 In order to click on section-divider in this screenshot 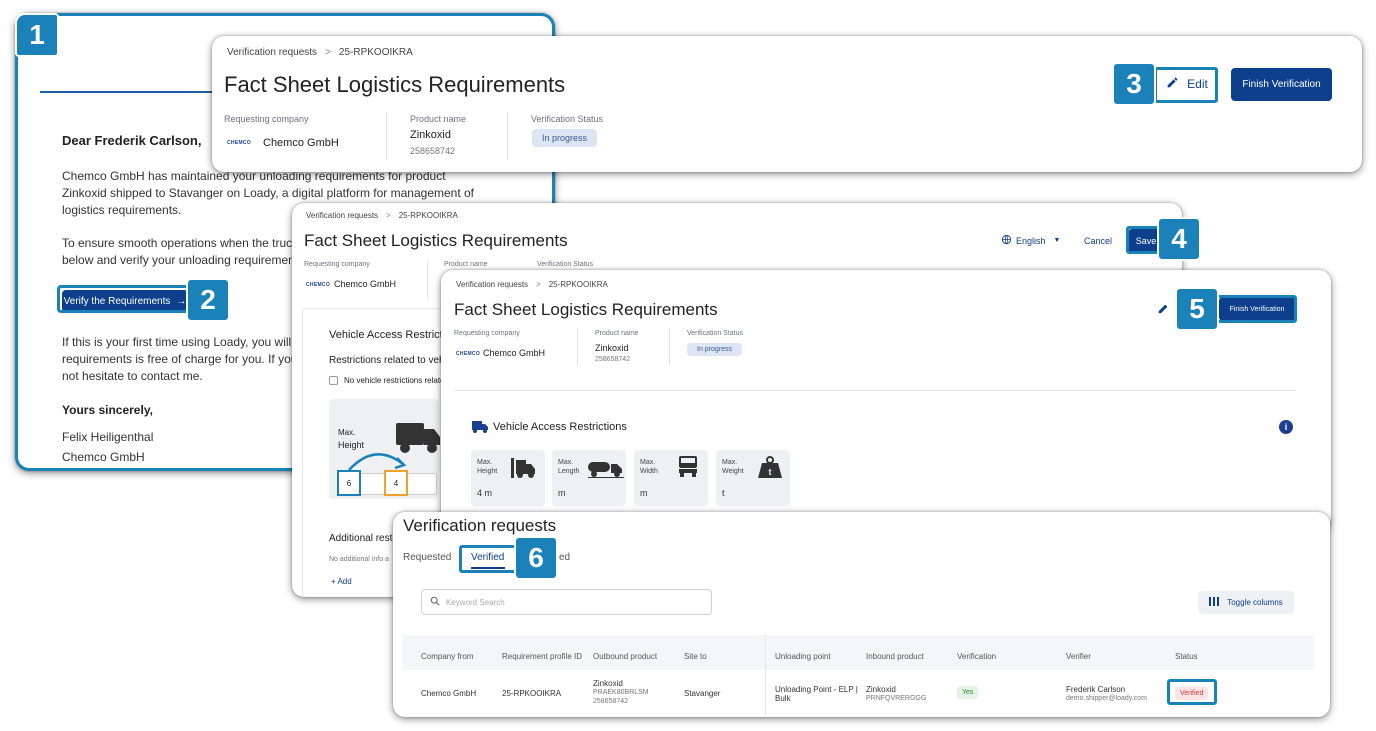, I will do `click(875, 390)`.